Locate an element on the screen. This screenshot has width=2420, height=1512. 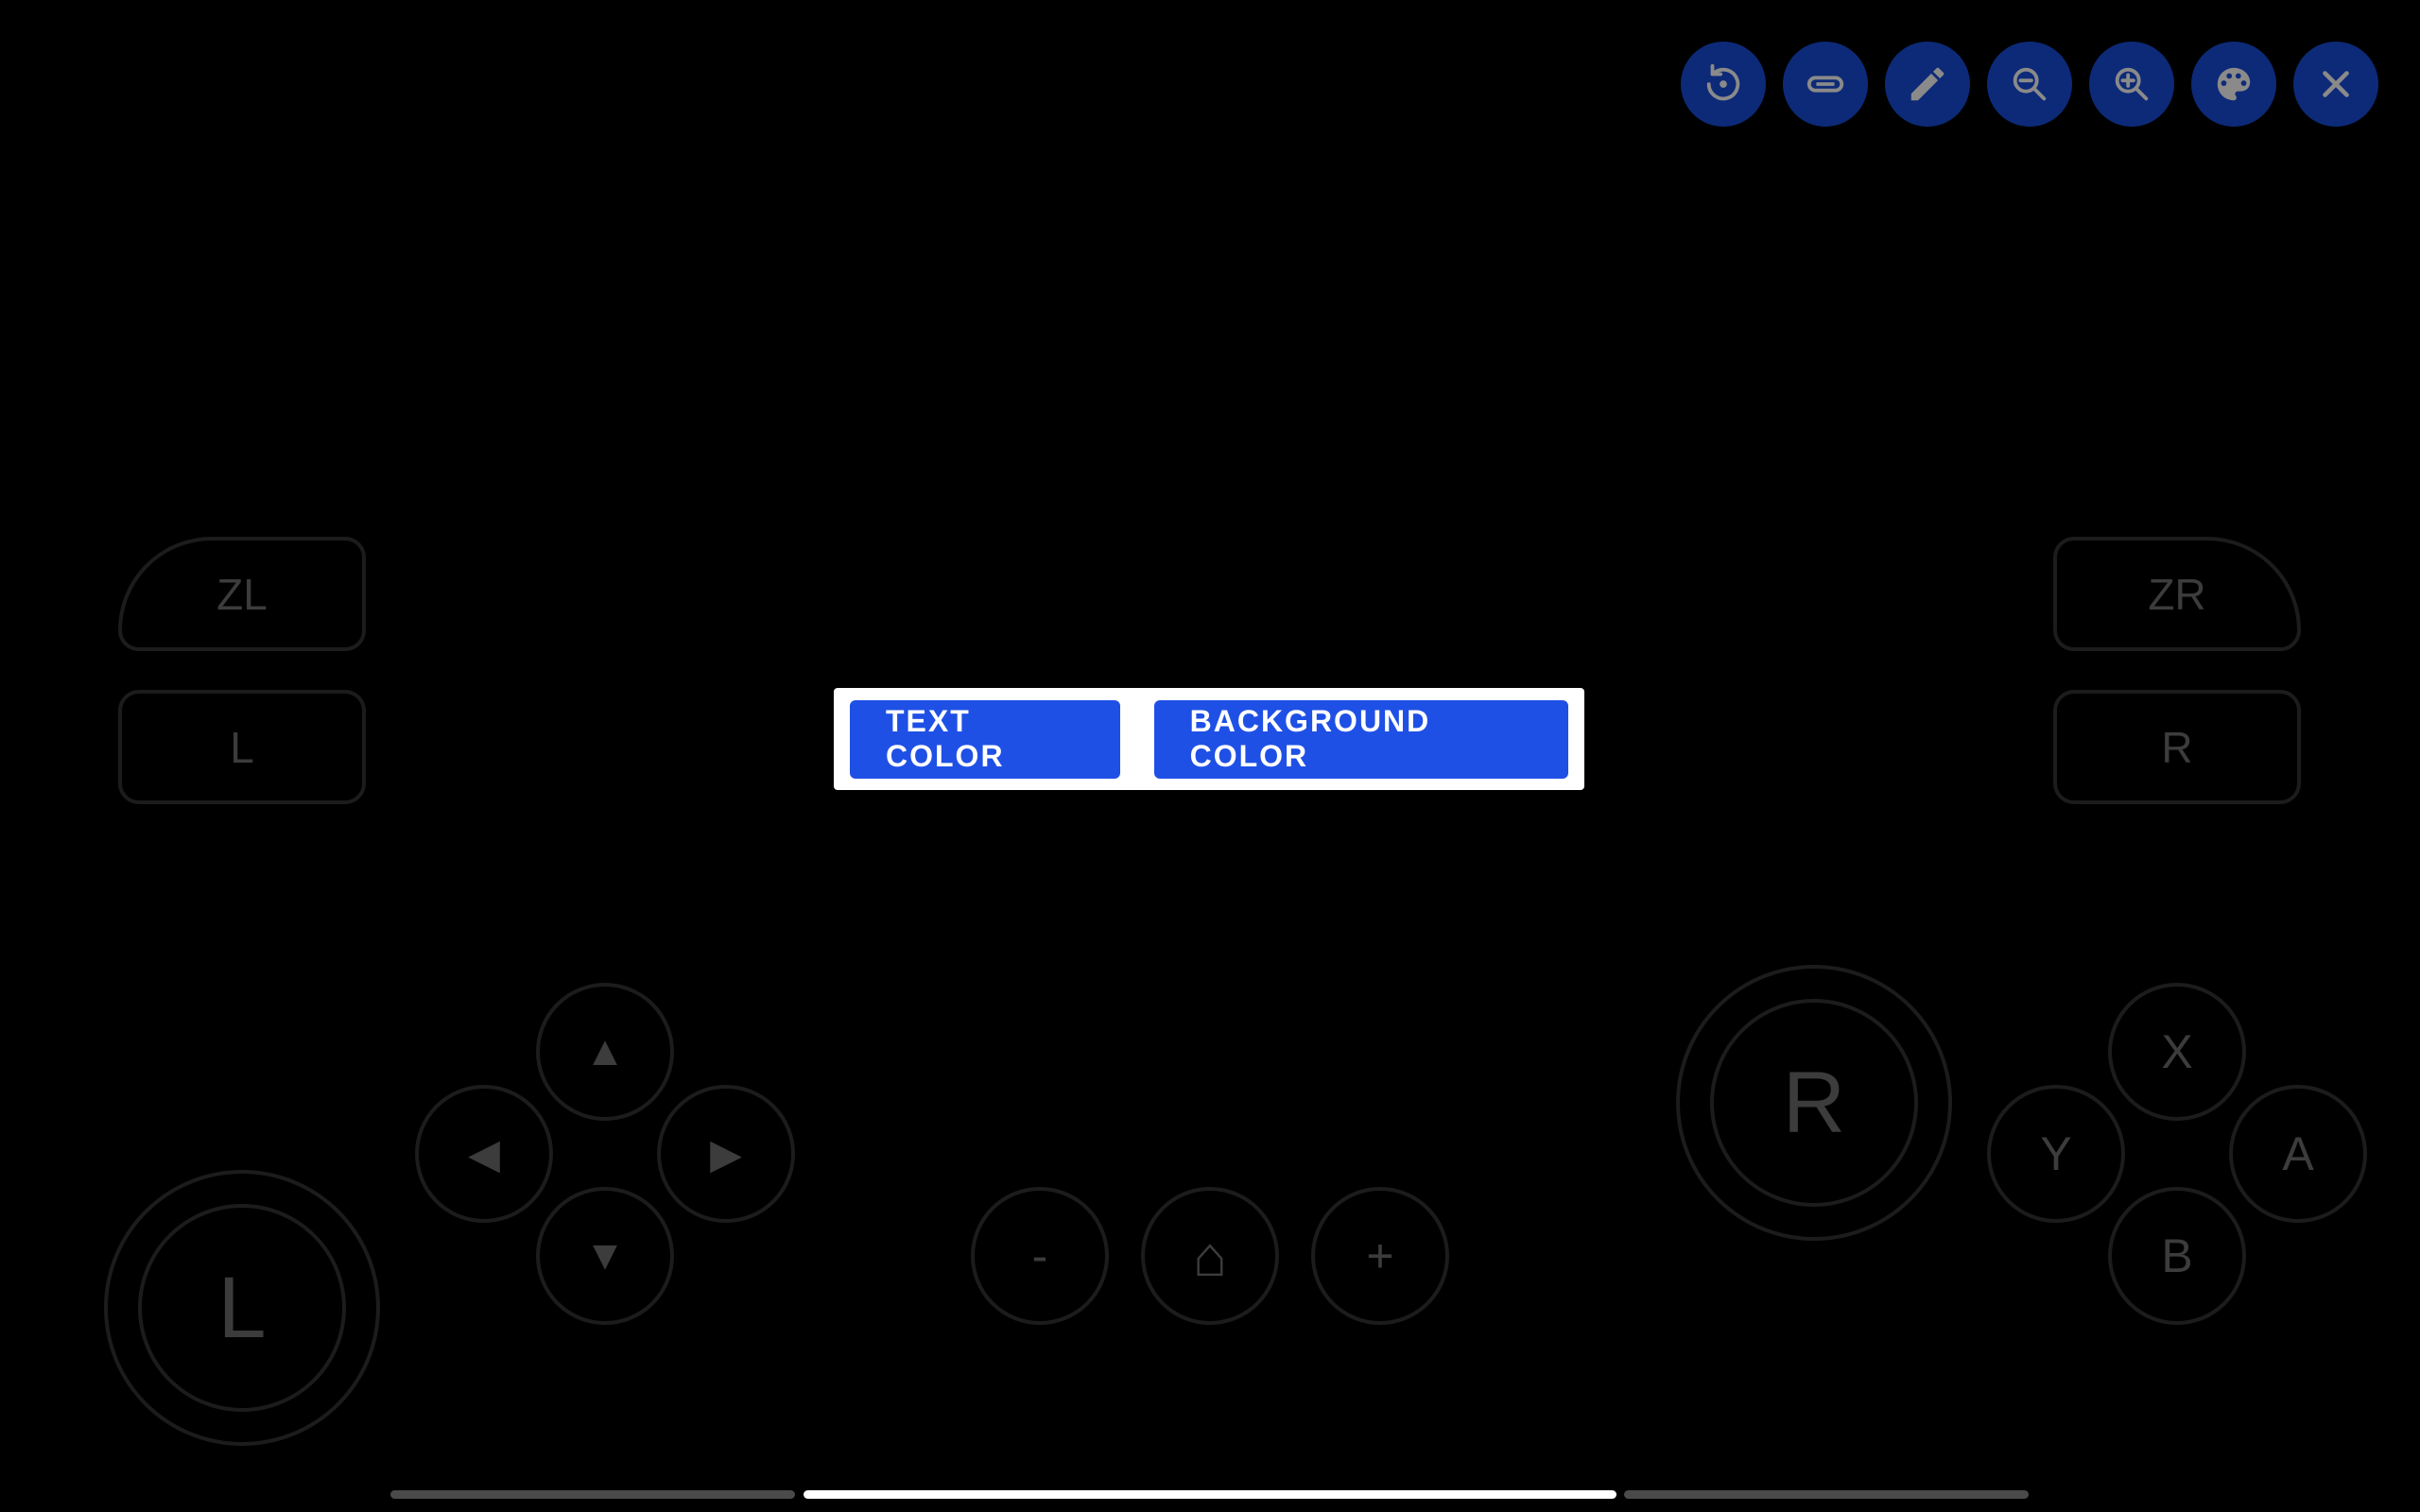
tab-indicator-active is located at coordinates (1210, 1494).